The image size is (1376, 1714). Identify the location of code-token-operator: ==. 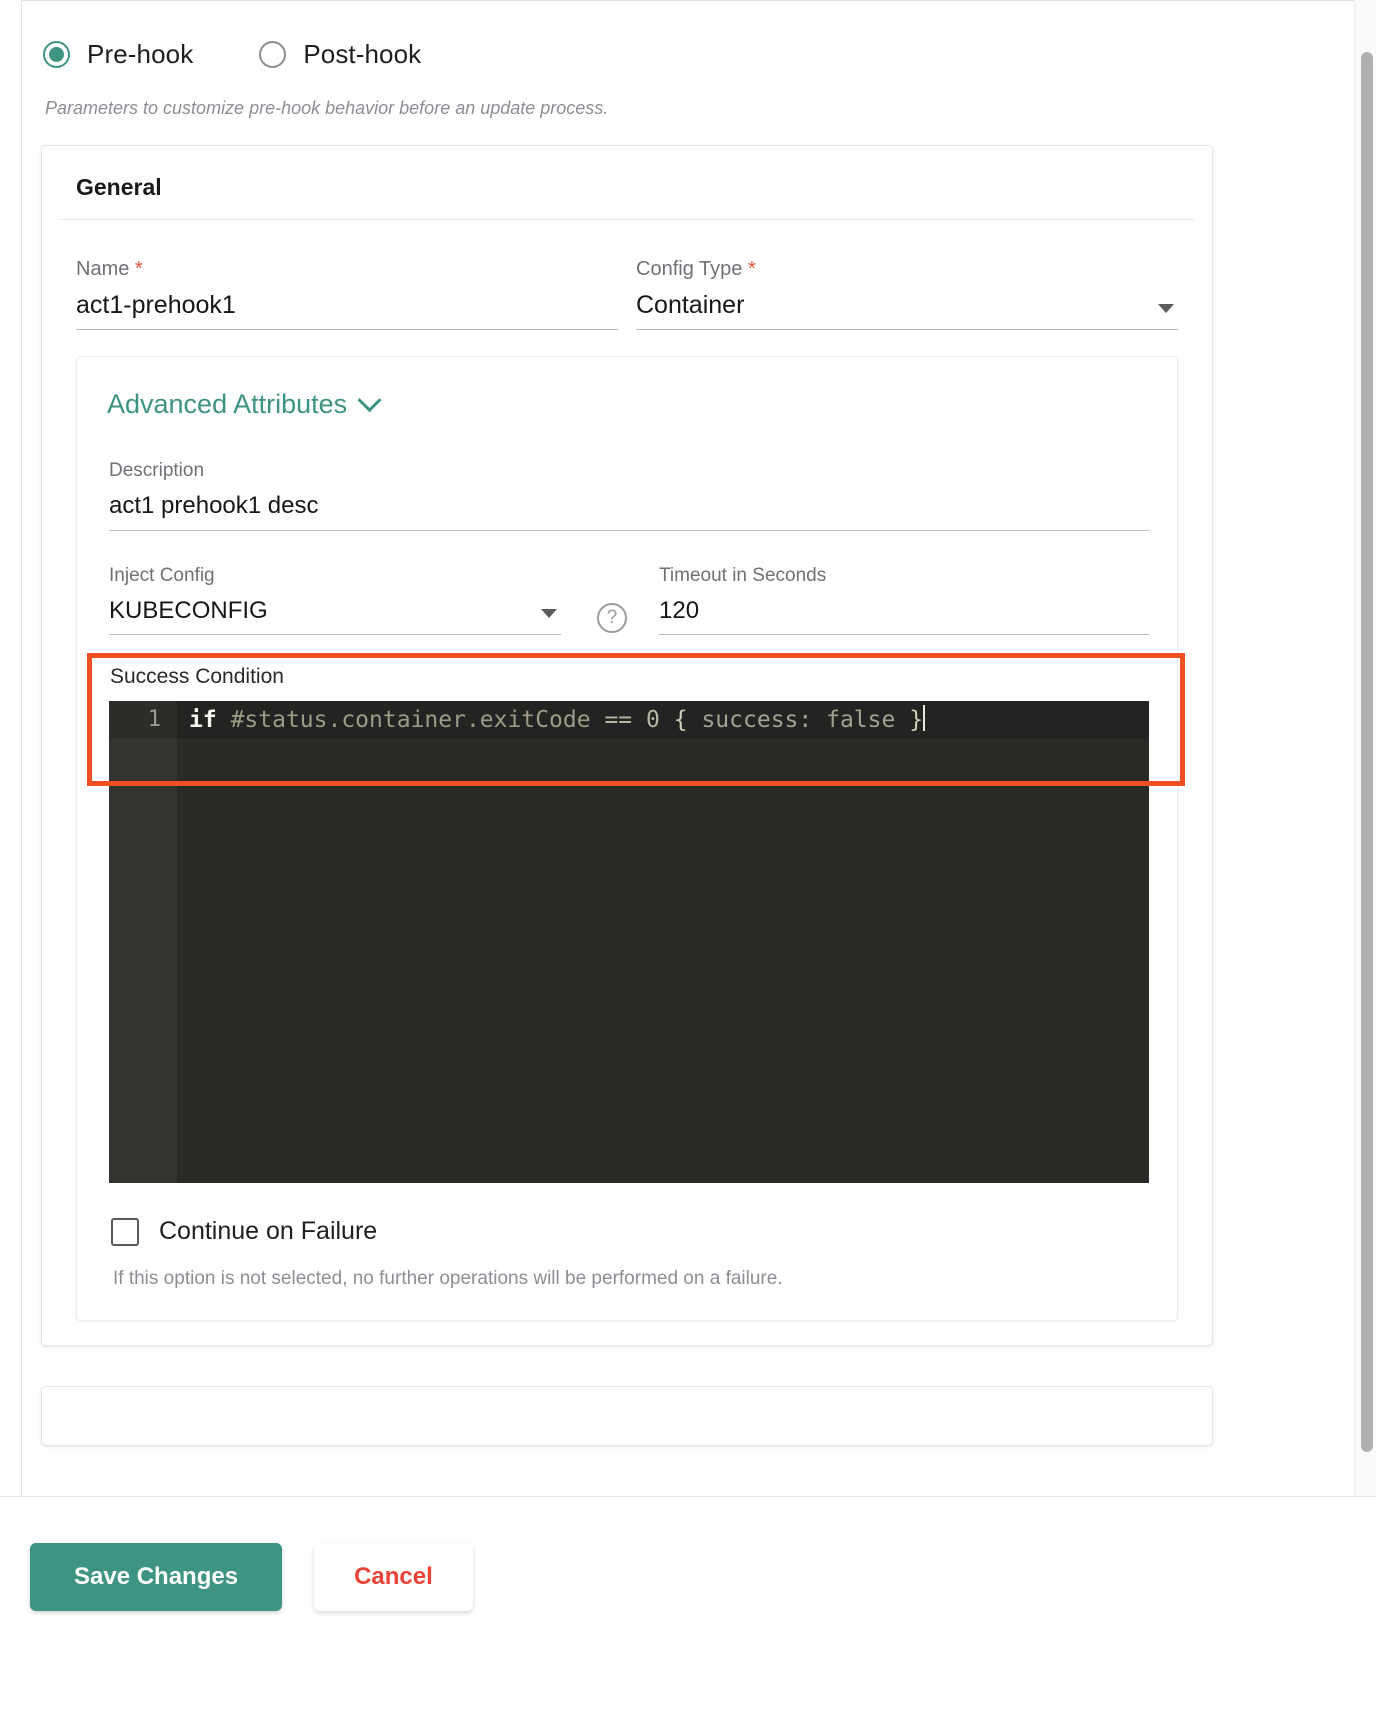
(618, 720).